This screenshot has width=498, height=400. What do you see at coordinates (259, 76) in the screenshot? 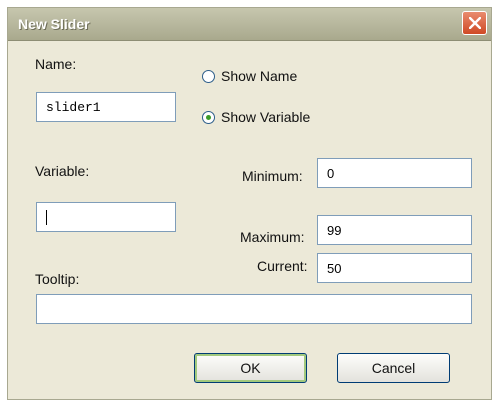
I see `show-name-label: Show Name` at bounding box center [259, 76].